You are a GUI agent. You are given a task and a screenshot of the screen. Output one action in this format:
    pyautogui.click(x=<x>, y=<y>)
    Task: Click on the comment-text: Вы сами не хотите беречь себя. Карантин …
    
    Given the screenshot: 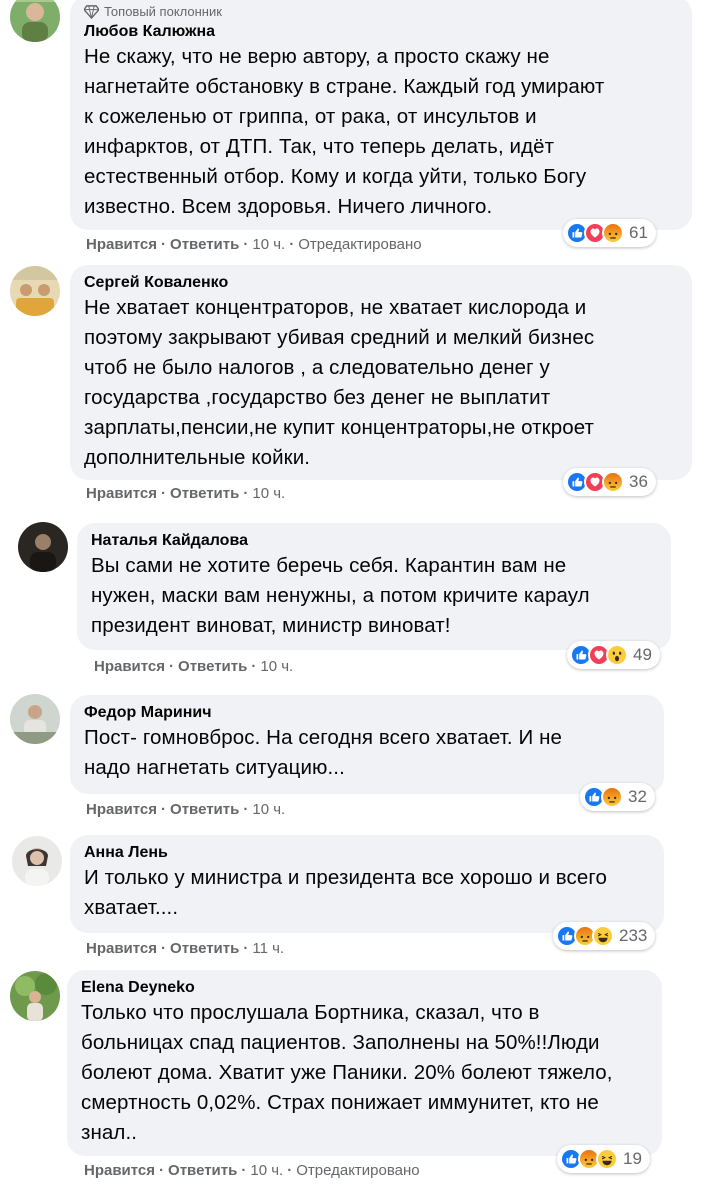 What is the action you would take?
    pyautogui.click(x=340, y=595)
    